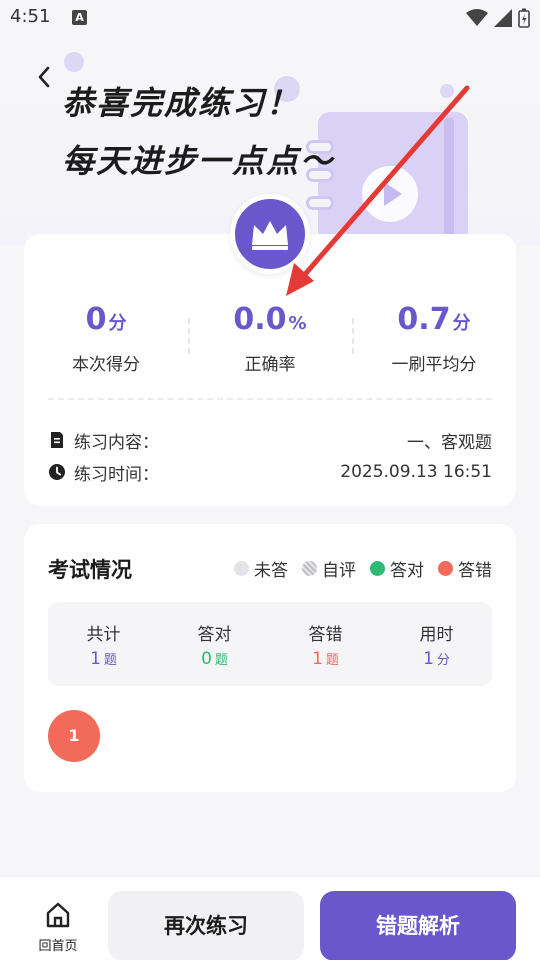  What do you see at coordinates (214, 635) in the screenshot?
I see `summary-label: 答对` at bounding box center [214, 635].